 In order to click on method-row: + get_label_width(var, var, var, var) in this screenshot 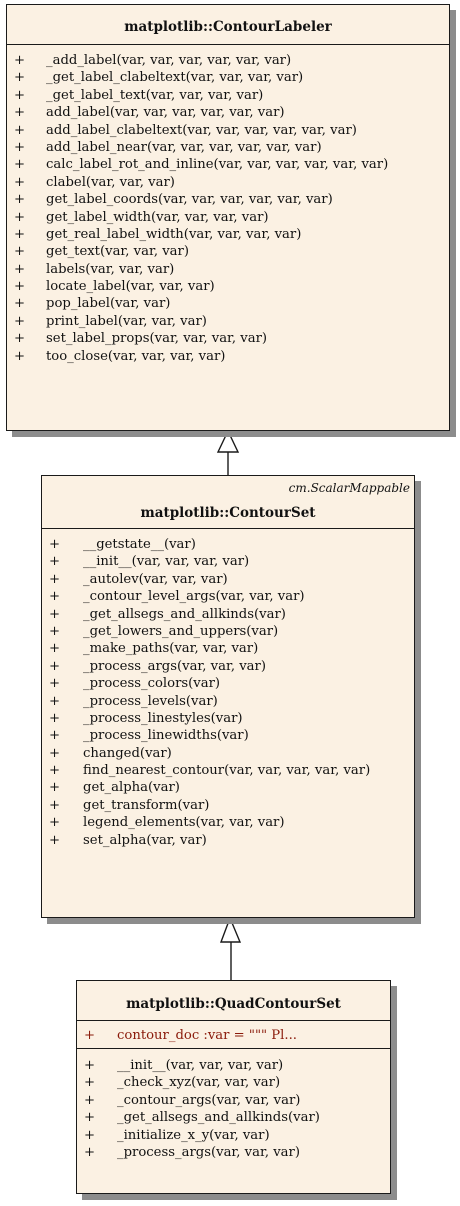, I will do `click(228, 217)`.